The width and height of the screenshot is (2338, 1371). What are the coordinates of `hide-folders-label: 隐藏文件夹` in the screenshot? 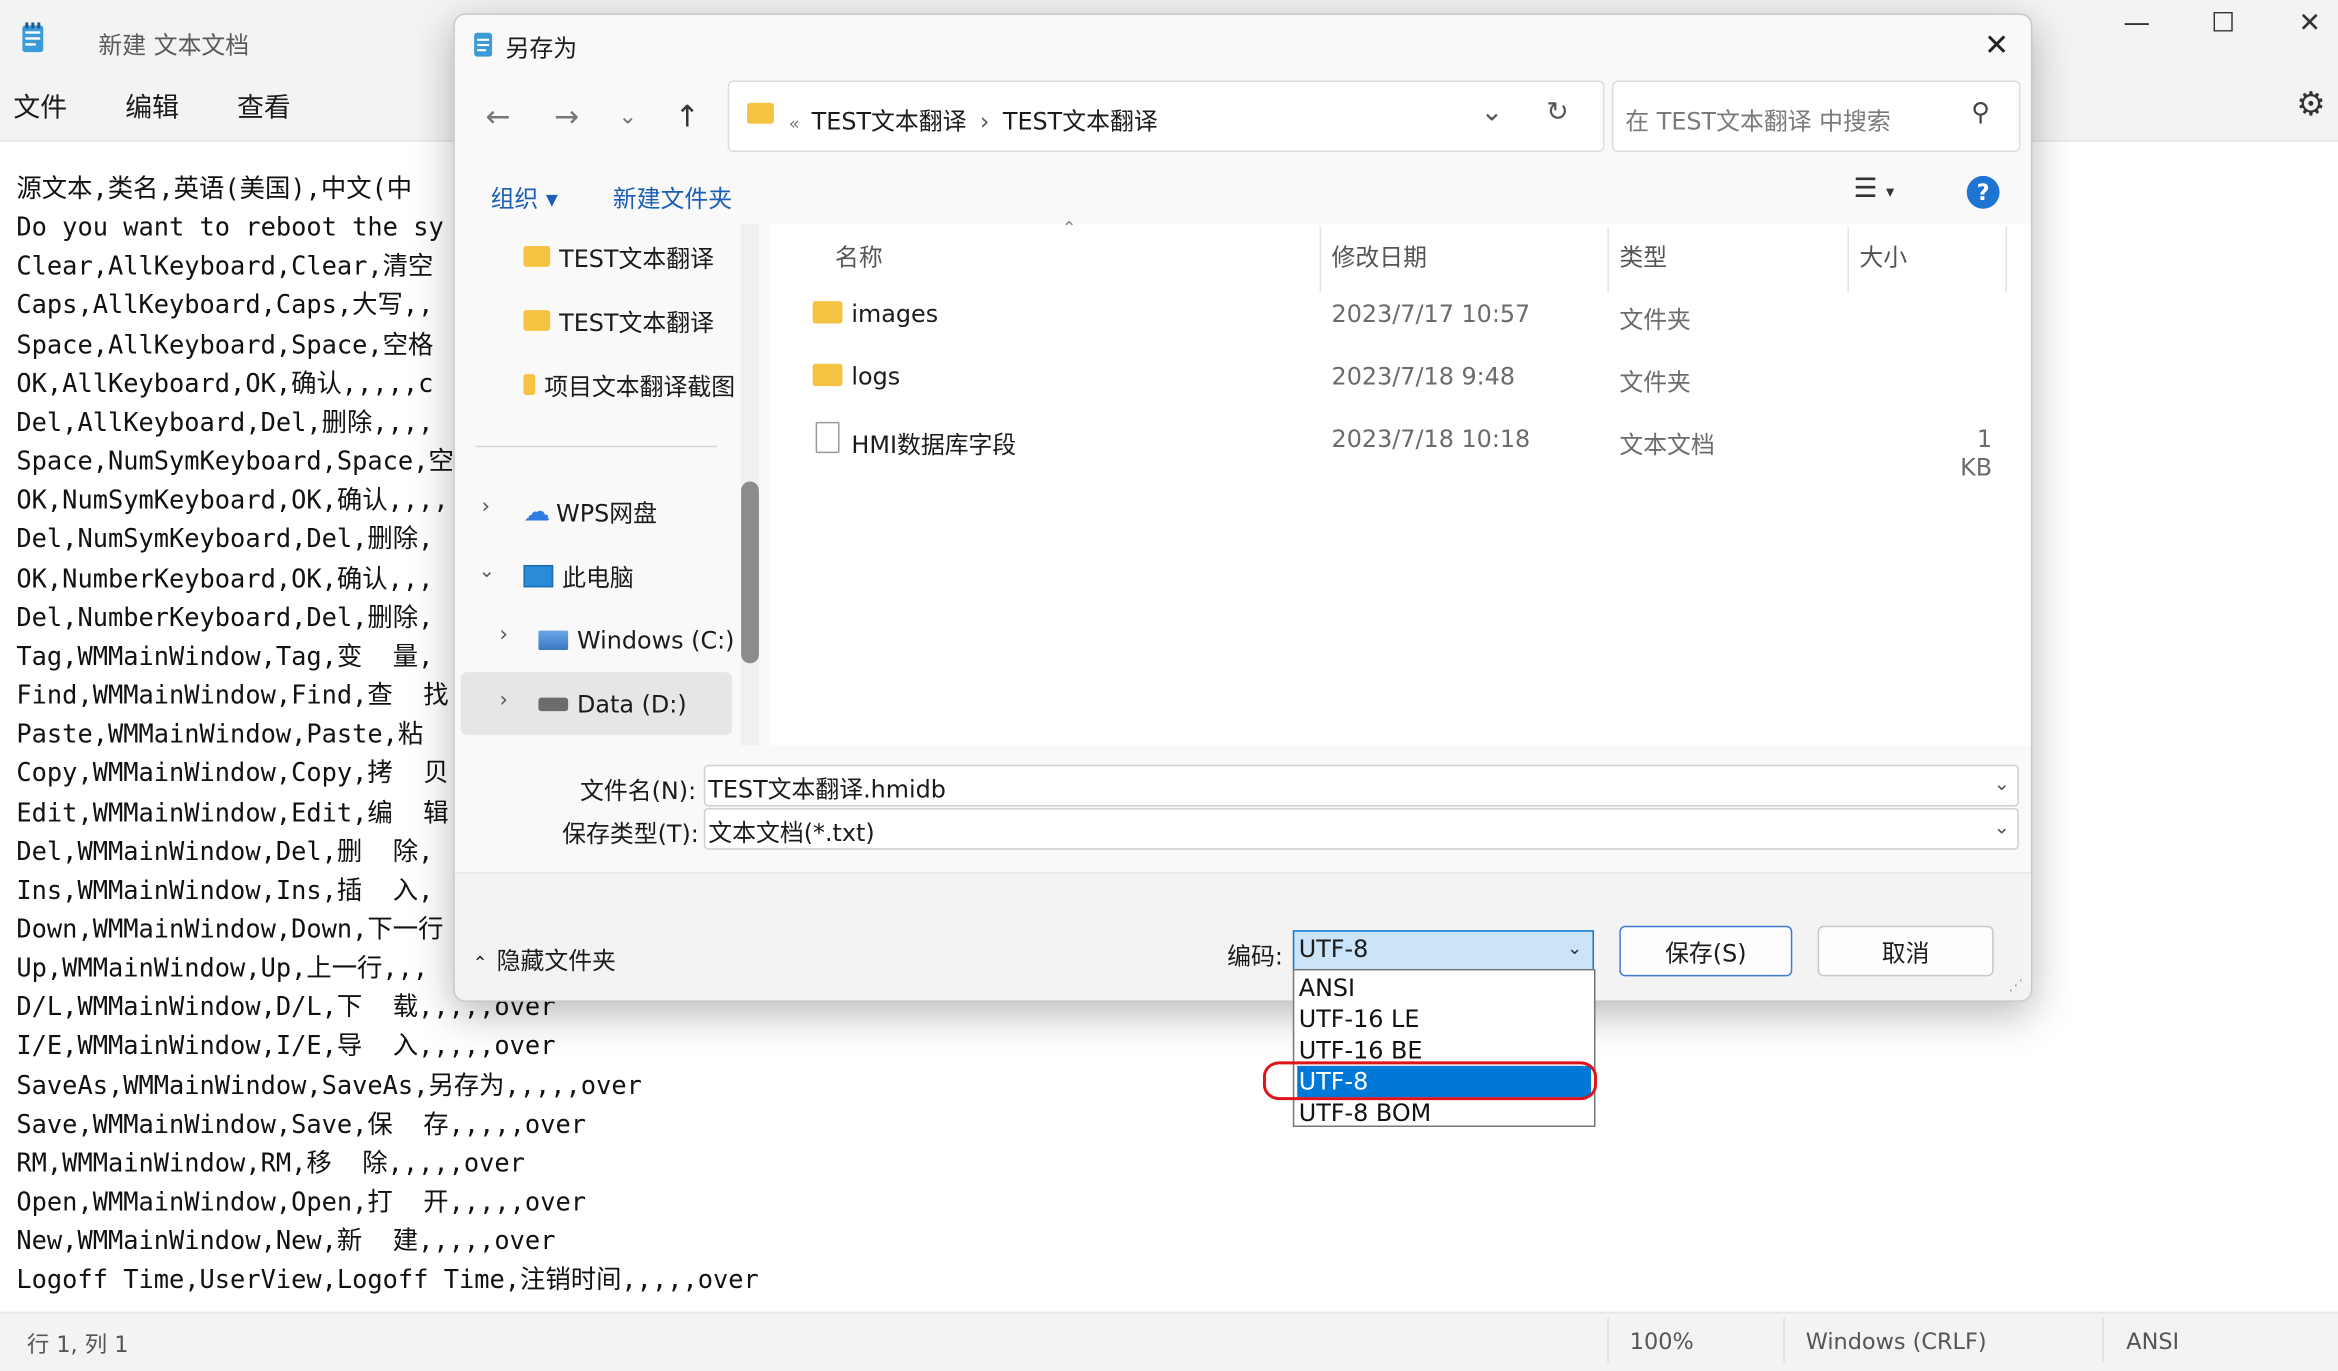 It's located at (556, 960).